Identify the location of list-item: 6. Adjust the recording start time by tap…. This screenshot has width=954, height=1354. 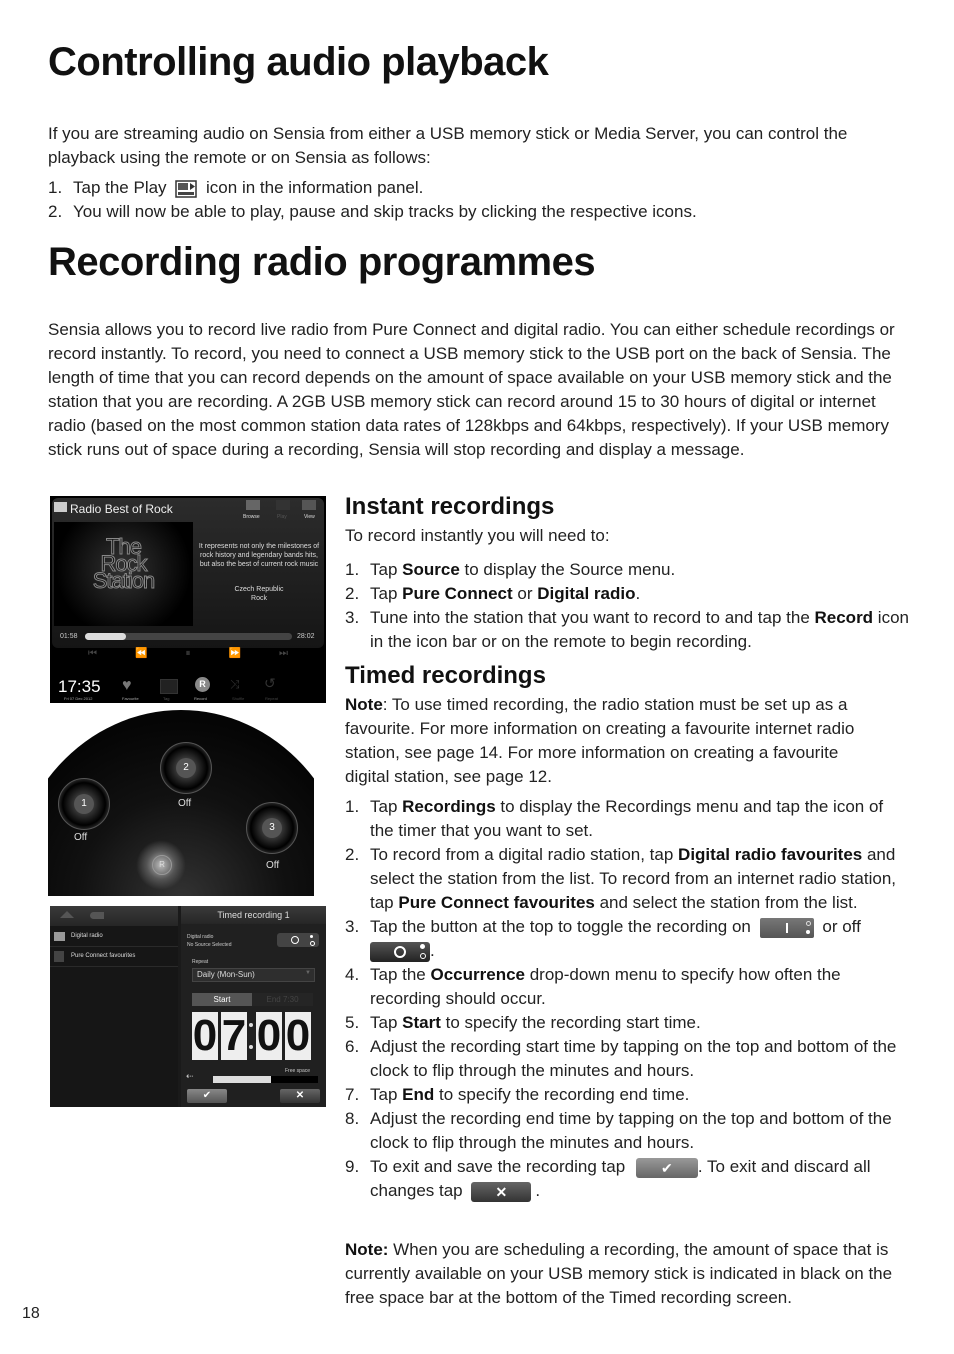
(621, 1058).